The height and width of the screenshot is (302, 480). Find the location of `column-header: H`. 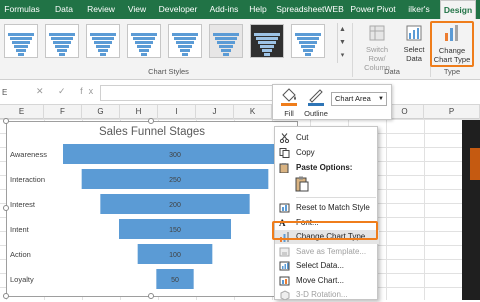

column-header: H is located at coordinates (139, 112).